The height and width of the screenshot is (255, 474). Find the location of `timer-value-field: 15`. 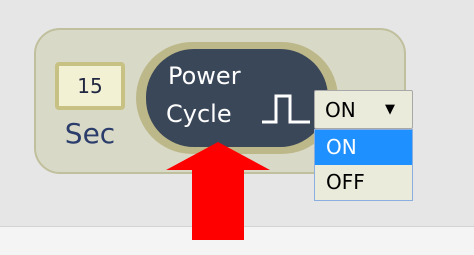

timer-value-field: 15 is located at coordinates (90, 86).